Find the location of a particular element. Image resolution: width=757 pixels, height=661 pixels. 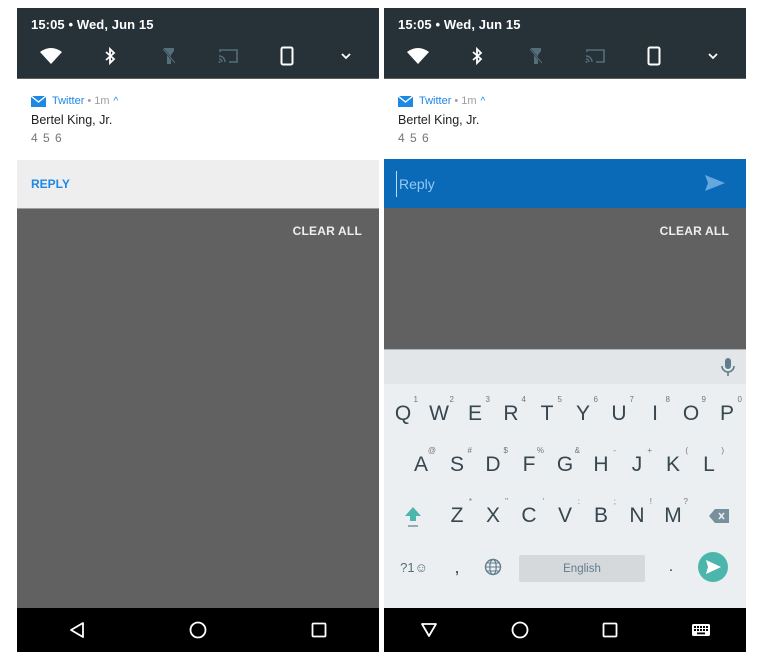

keyboard-switch-button is located at coordinates (701, 630).